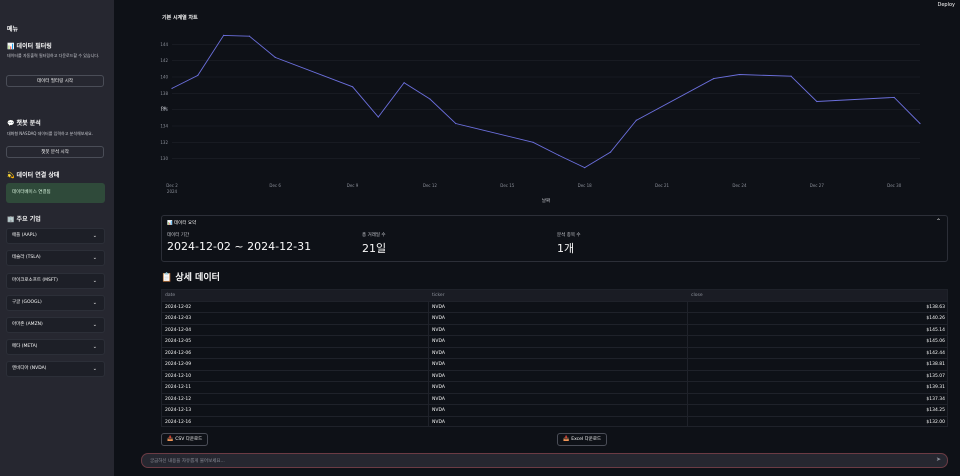  What do you see at coordinates (275, 185) in the screenshot?
I see `x-tick-label: Dec 6` at bounding box center [275, 185].